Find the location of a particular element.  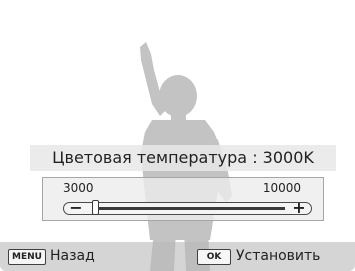

bottom-control-bar: MENU Назад OK Установить is located at coordinates (177, 256).